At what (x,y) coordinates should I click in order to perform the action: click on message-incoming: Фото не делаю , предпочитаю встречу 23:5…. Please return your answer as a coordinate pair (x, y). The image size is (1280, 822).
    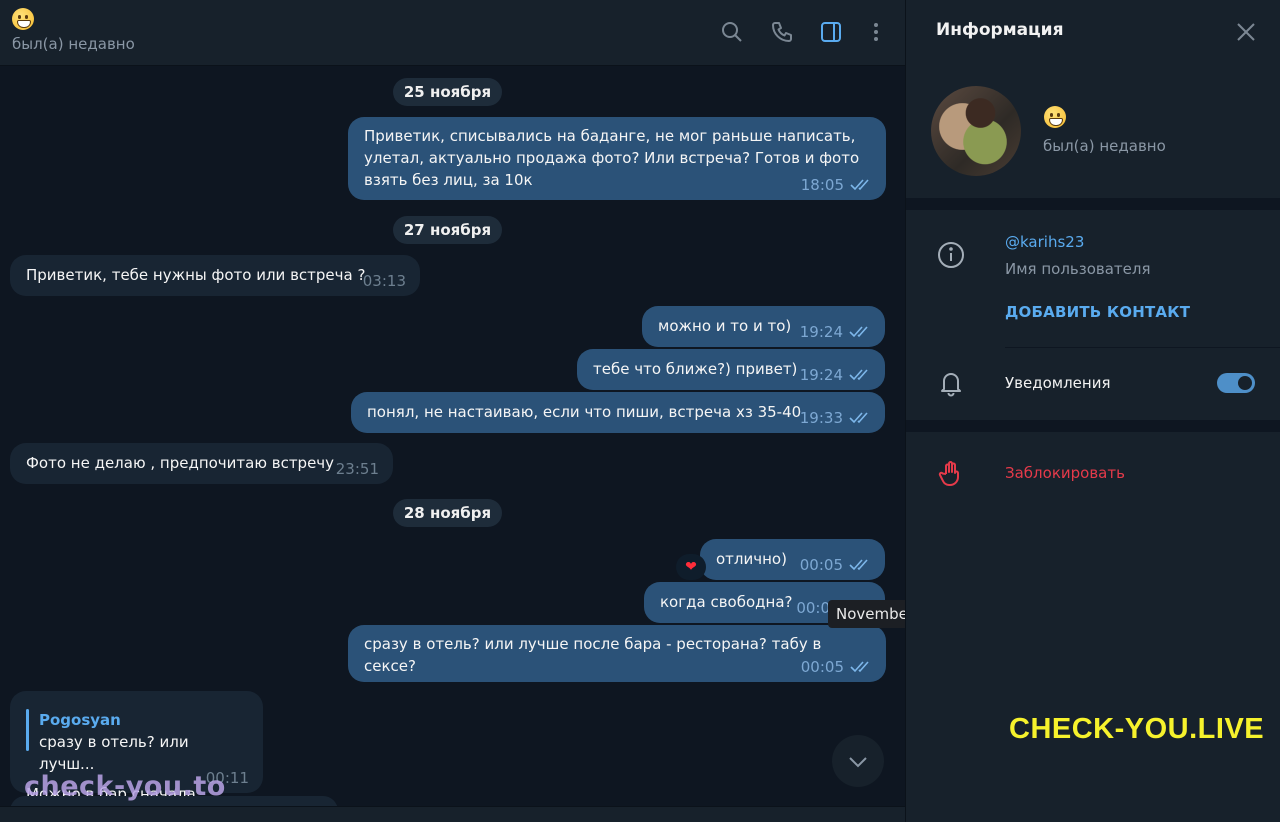
    Looking at the image, I should click on (201, 463).